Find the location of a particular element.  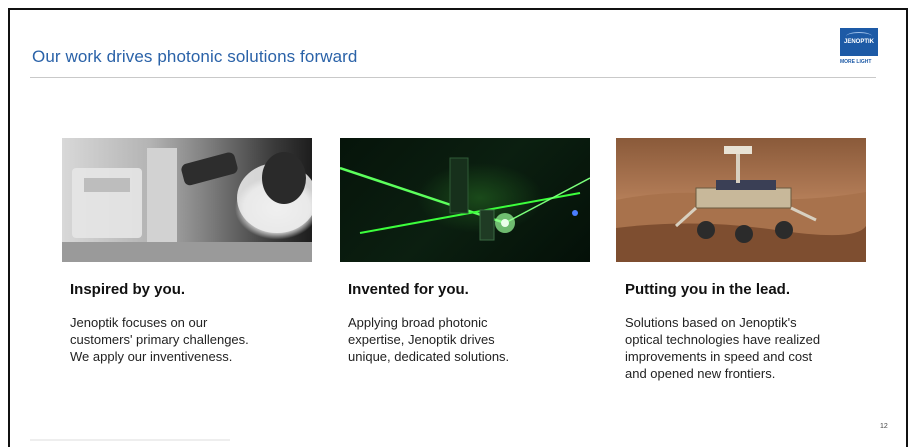

column-3-line: optical technologies have realized is located at coordinates (723, 339).